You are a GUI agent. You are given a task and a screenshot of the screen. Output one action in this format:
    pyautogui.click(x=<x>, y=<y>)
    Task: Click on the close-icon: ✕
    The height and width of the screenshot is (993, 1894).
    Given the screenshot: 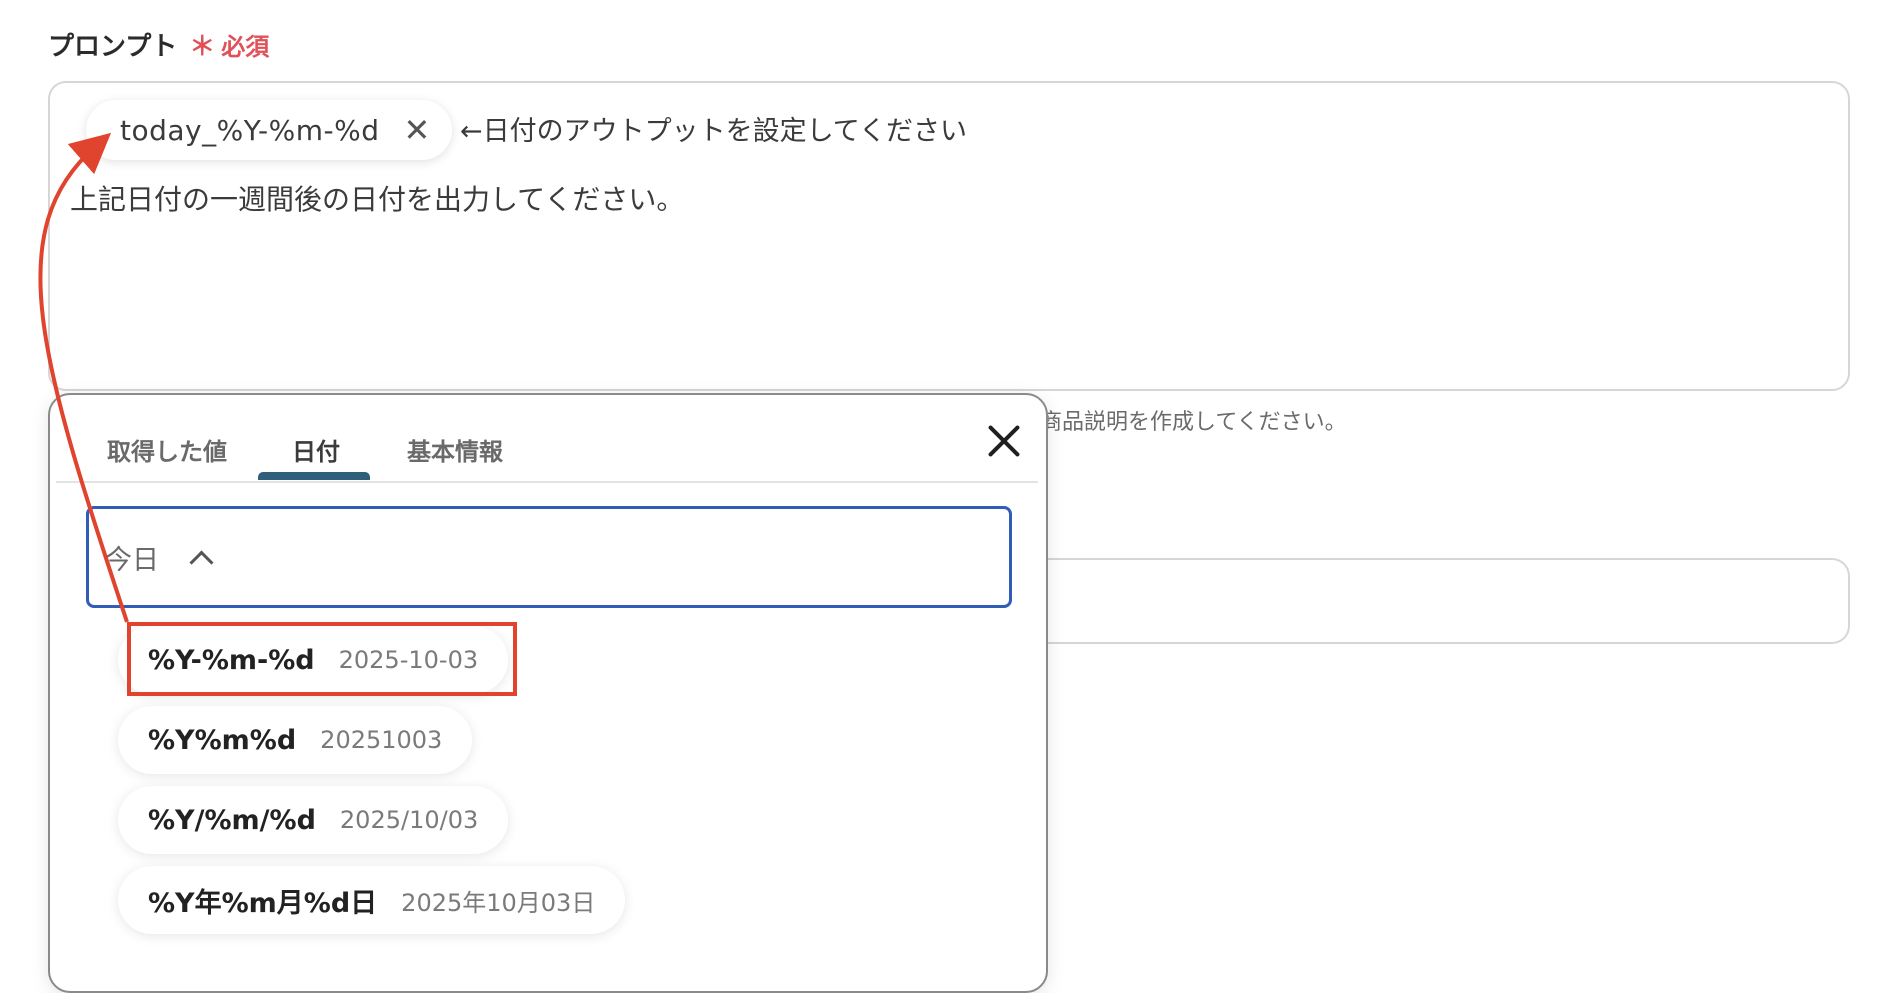 What is the action you would take?
    pyautogui.click(x=416, y=130)
    